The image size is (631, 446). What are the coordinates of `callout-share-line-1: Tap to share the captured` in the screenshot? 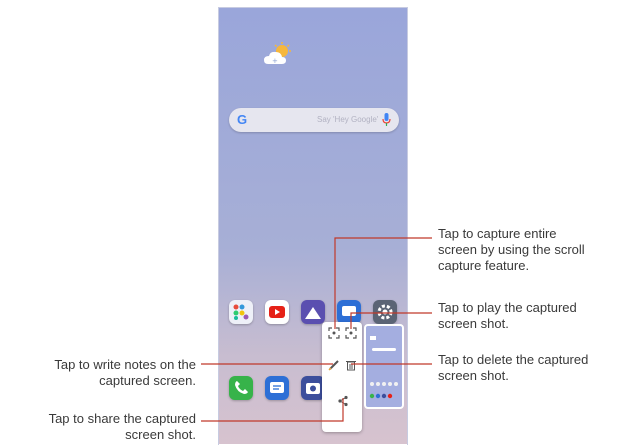 It's located at (122, 418).